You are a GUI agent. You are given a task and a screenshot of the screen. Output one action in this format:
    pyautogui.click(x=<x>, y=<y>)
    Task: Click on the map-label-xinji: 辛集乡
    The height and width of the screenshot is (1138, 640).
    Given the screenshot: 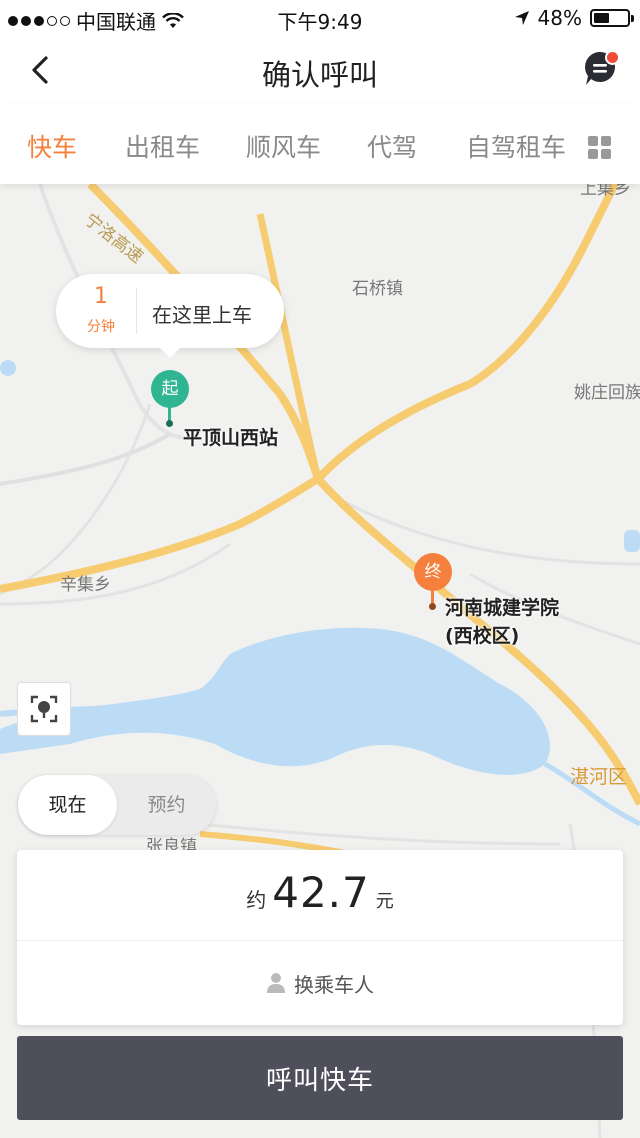 What is the action you would take?
    pyautogui.click(x=85, y=585)
    